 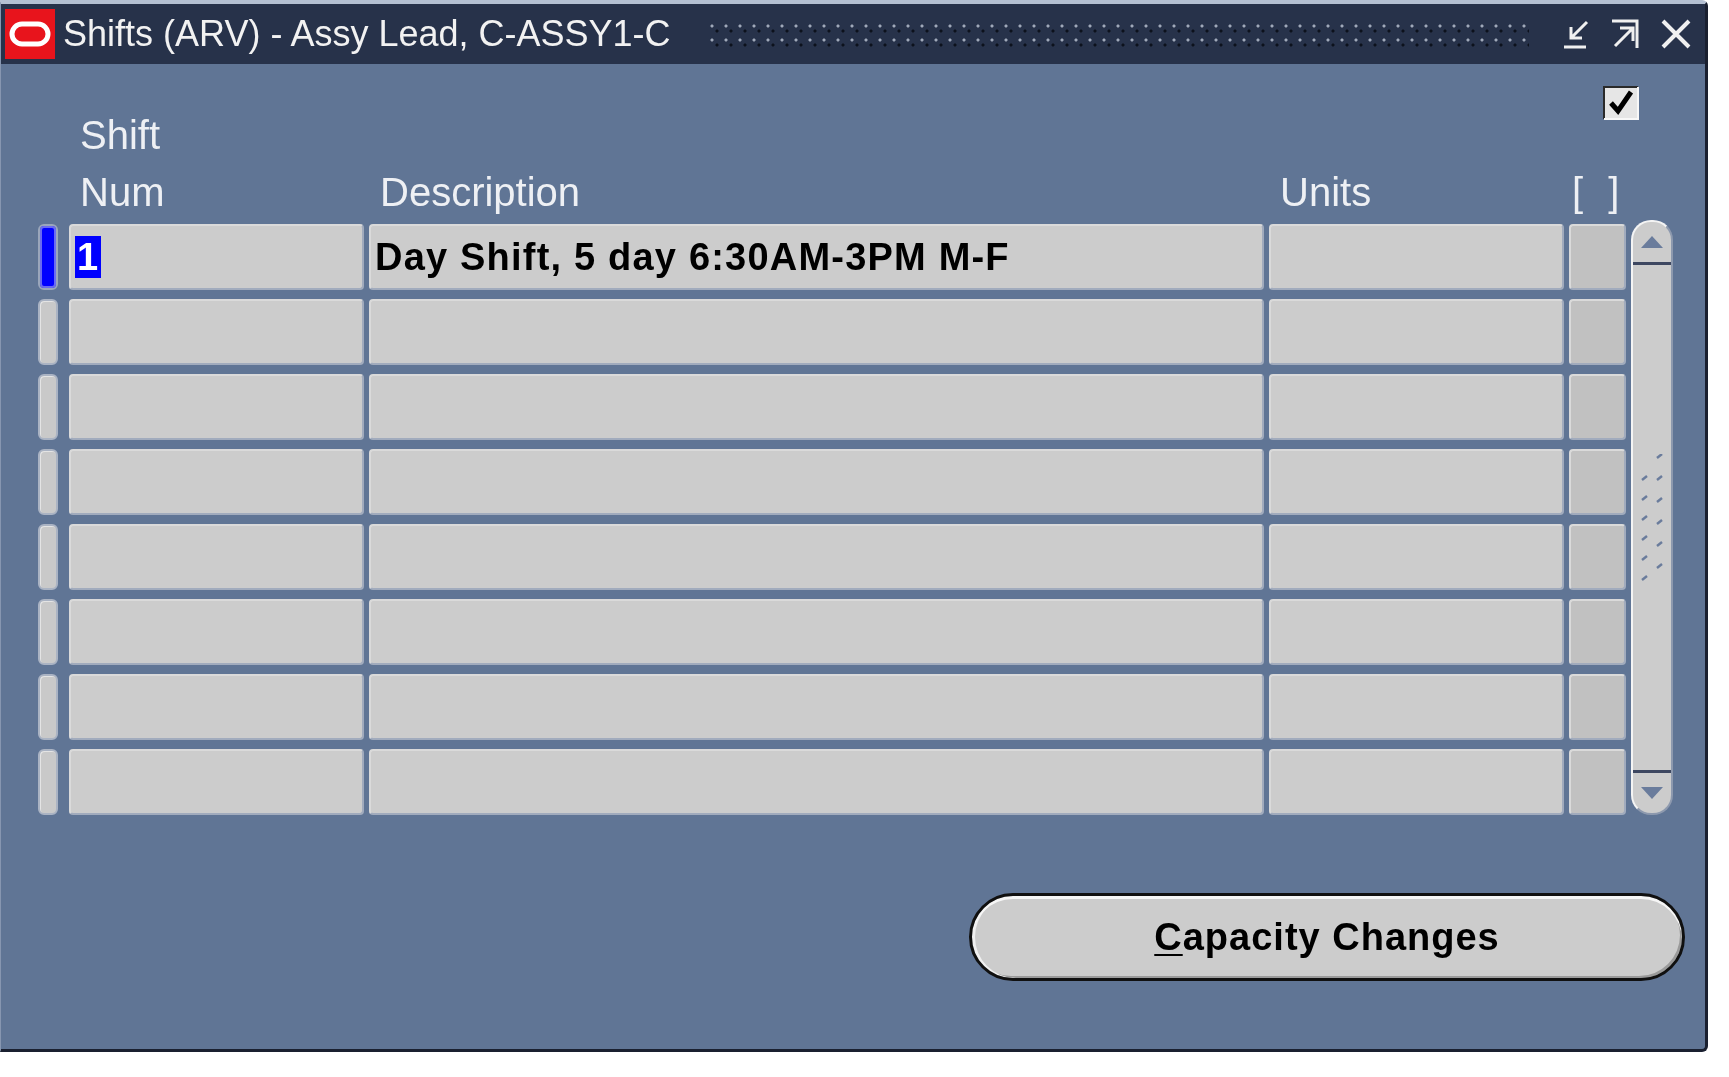 I want to click on scrollbar-track, so click(x=1652, y=517).